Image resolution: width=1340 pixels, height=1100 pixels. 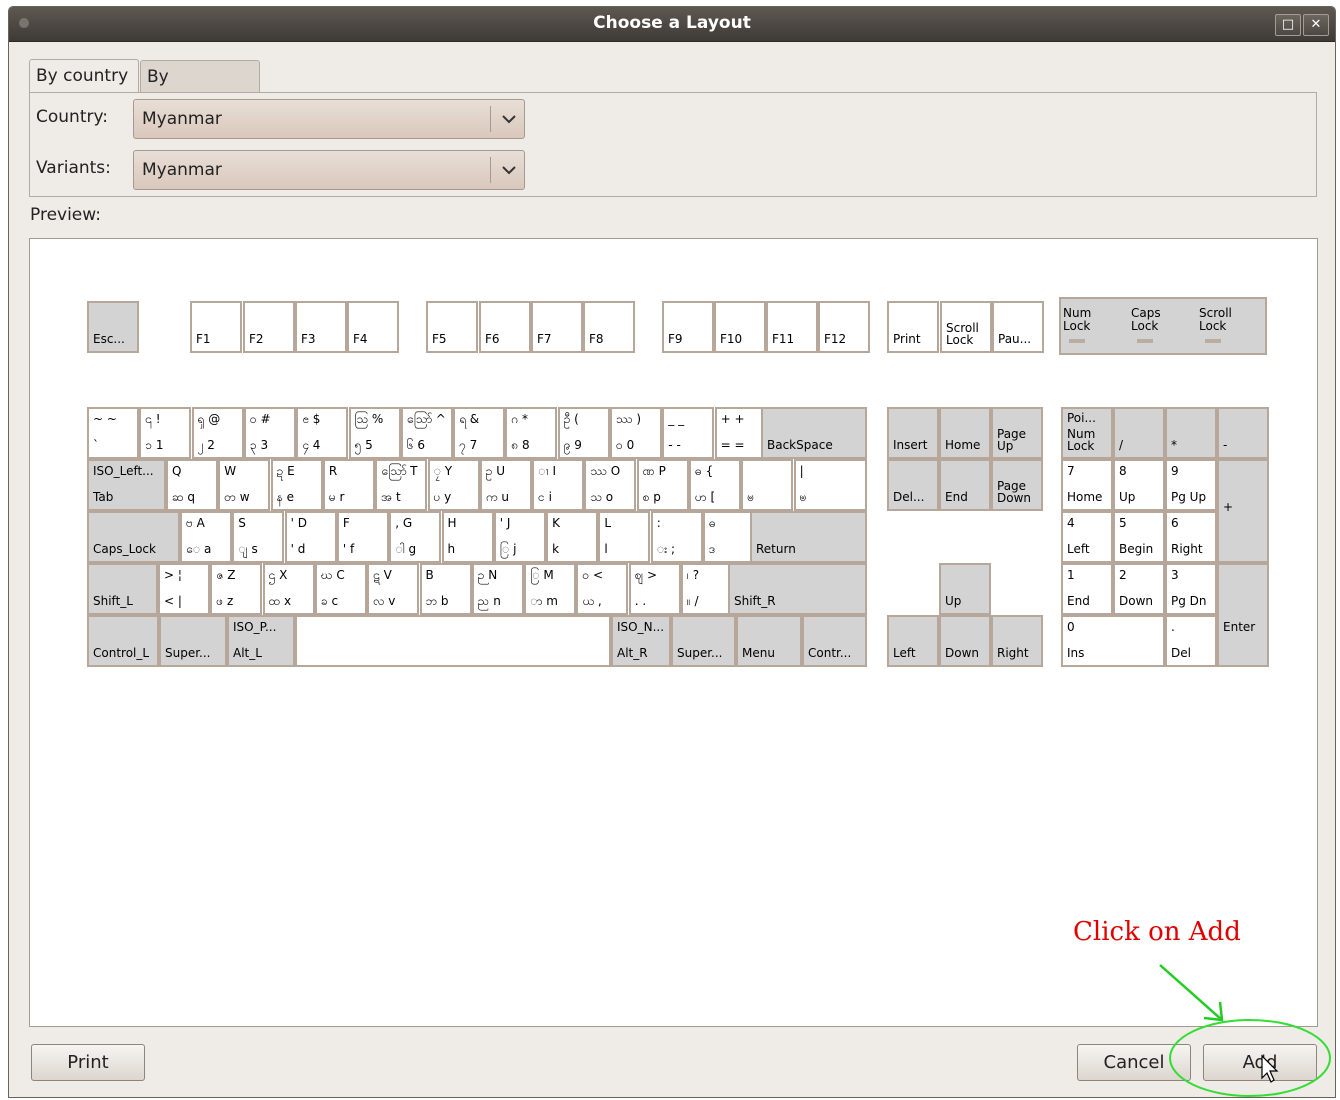 What do you see at coordinates (1270, 1068) in the screenshot?
I see `mouse-cursor-icon` at bounding box center [1270, 1068].